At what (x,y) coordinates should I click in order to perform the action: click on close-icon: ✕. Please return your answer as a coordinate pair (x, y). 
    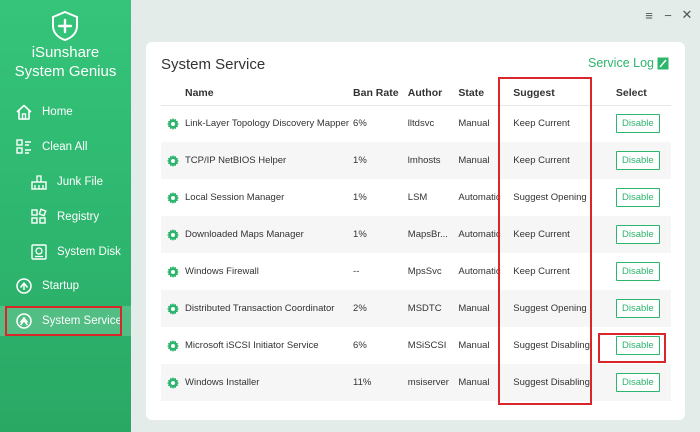
    Looking at the image, I should click on (687, 15).